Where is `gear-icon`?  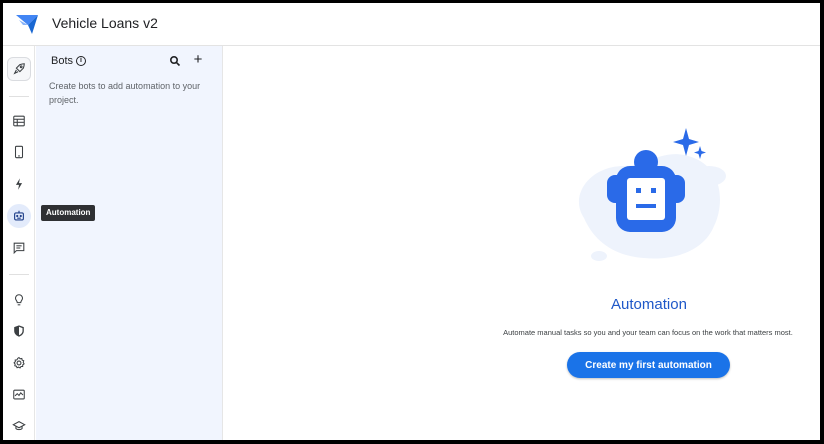 gear-icon is located at coordinates (19, 362).